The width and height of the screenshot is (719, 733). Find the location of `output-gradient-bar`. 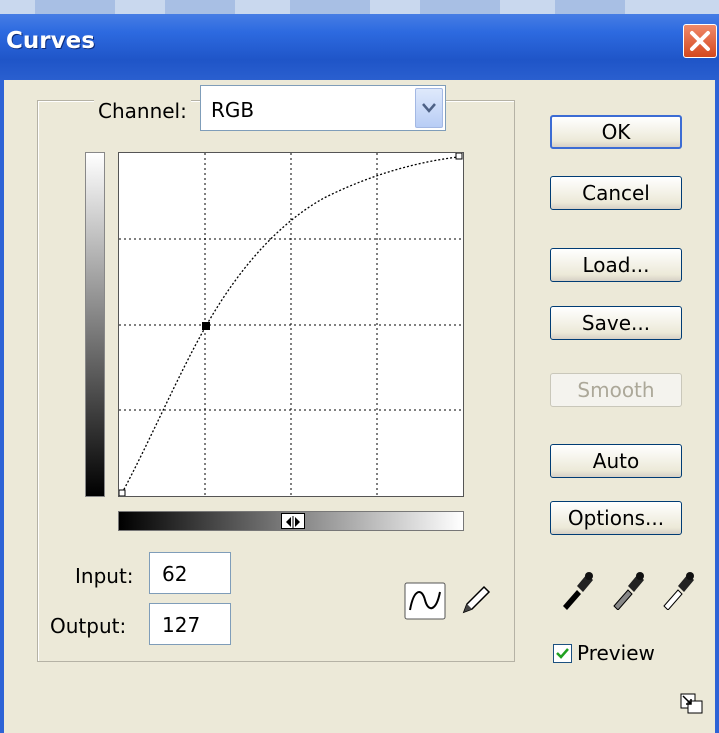

output-gradient-bar is located at coordinates (95, 324).